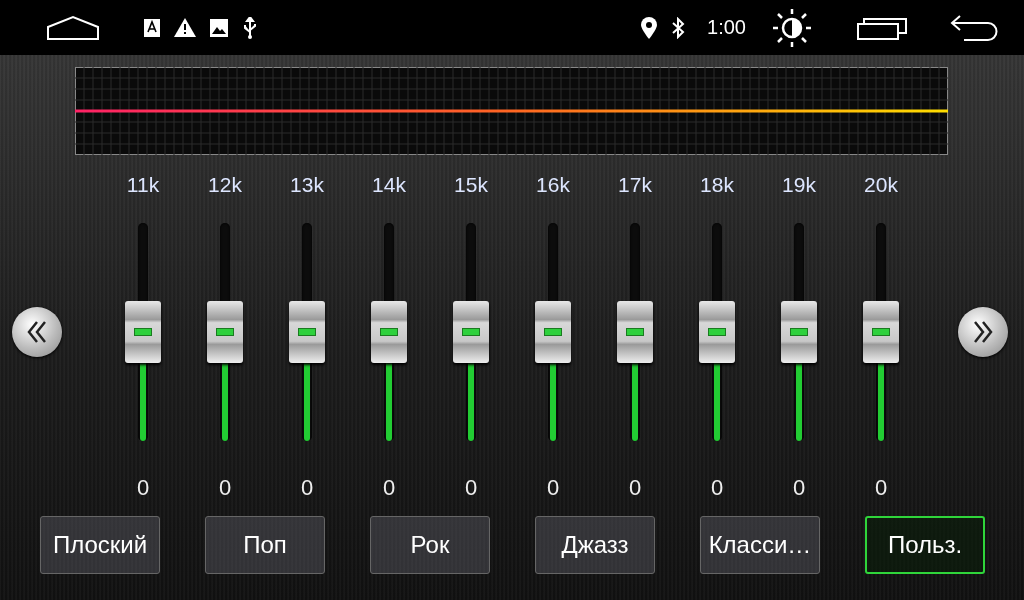 This screenshot has width=1024, height=600. I want to click on warning-icon, so click(185, 27).